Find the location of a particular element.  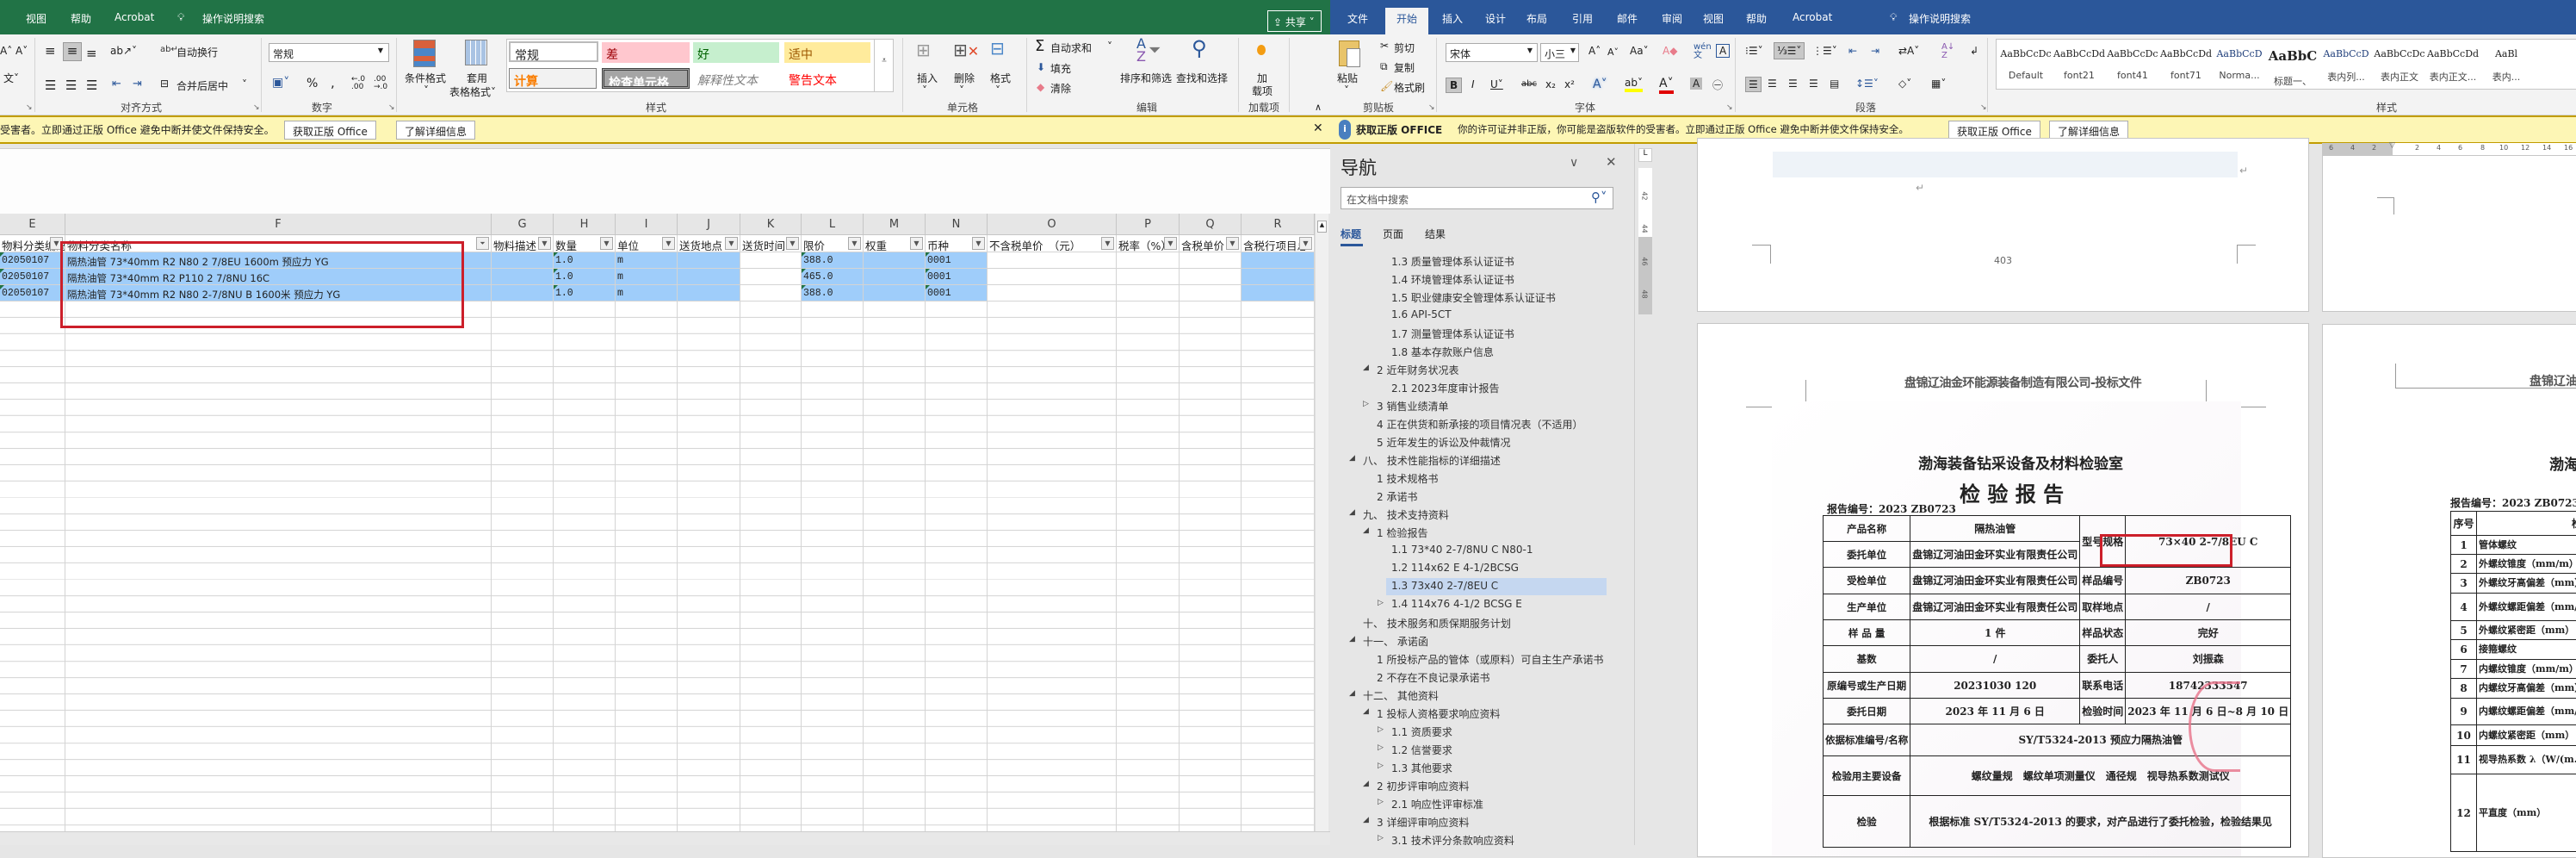

excel-get-office-button: 获取正版 Office is located at coordinates (330, 130).